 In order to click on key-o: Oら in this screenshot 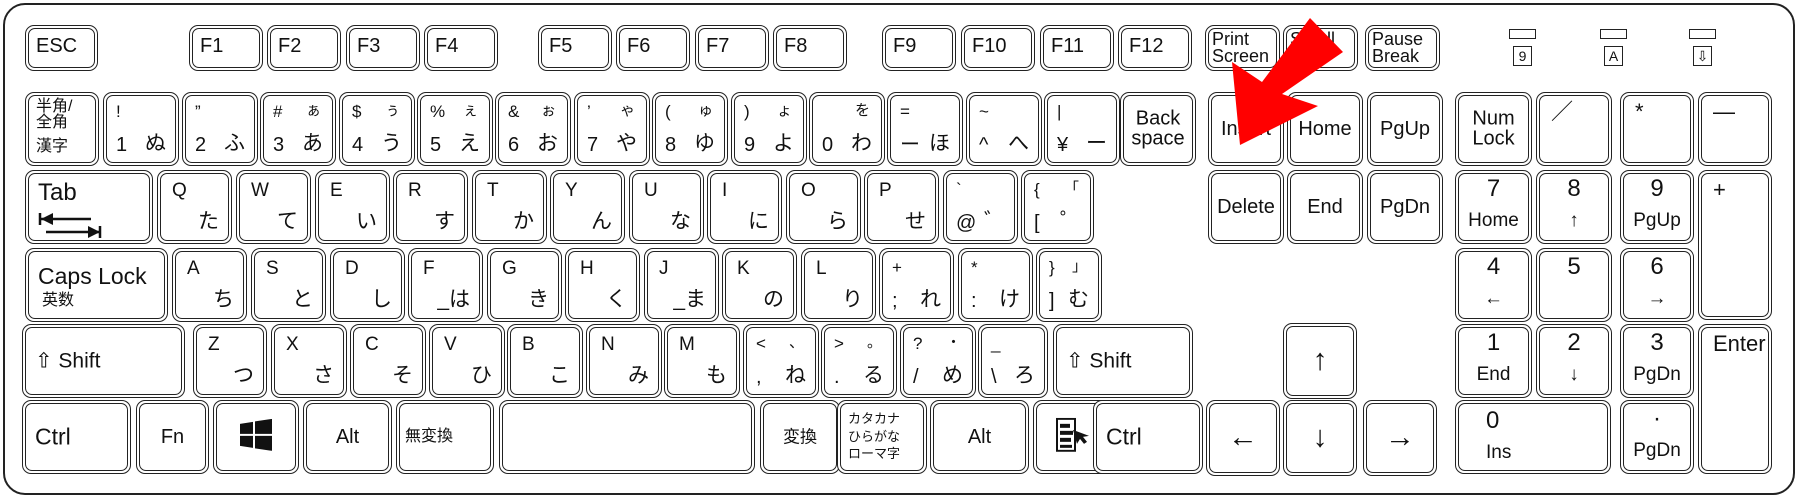, I will do `click(823, 207)`.